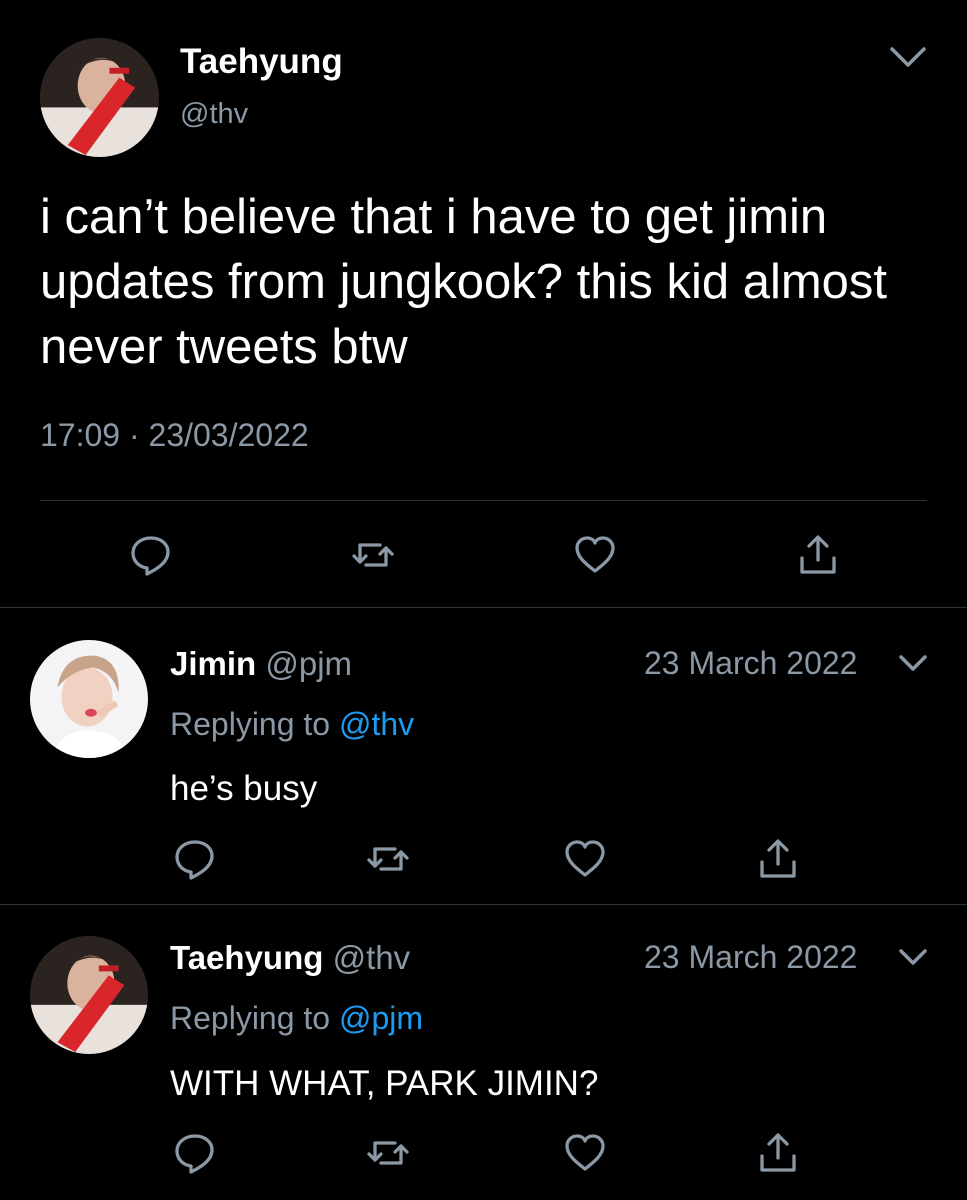 This screenshot has width=967, height=1200. I want to click on reply-handle: @pjm, so click(308, 663).